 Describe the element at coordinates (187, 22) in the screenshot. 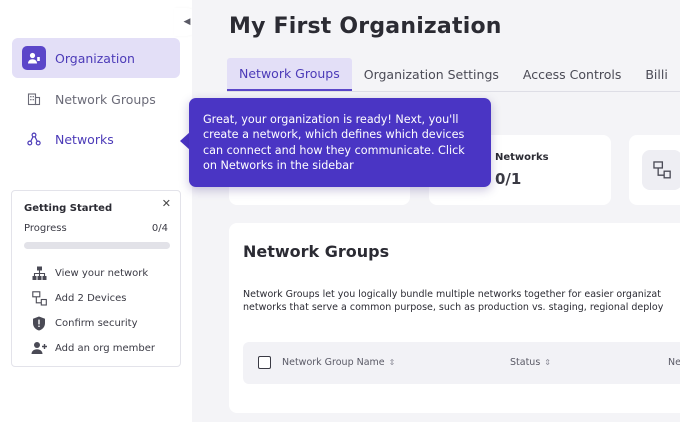

I see `chevron-left-icon: ◀` at that location.